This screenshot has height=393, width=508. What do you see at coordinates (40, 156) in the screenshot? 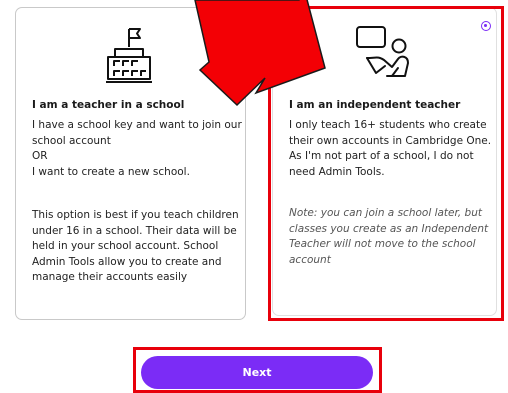
I see `school-option-or-text: OR` at bounding box center [40, 156].